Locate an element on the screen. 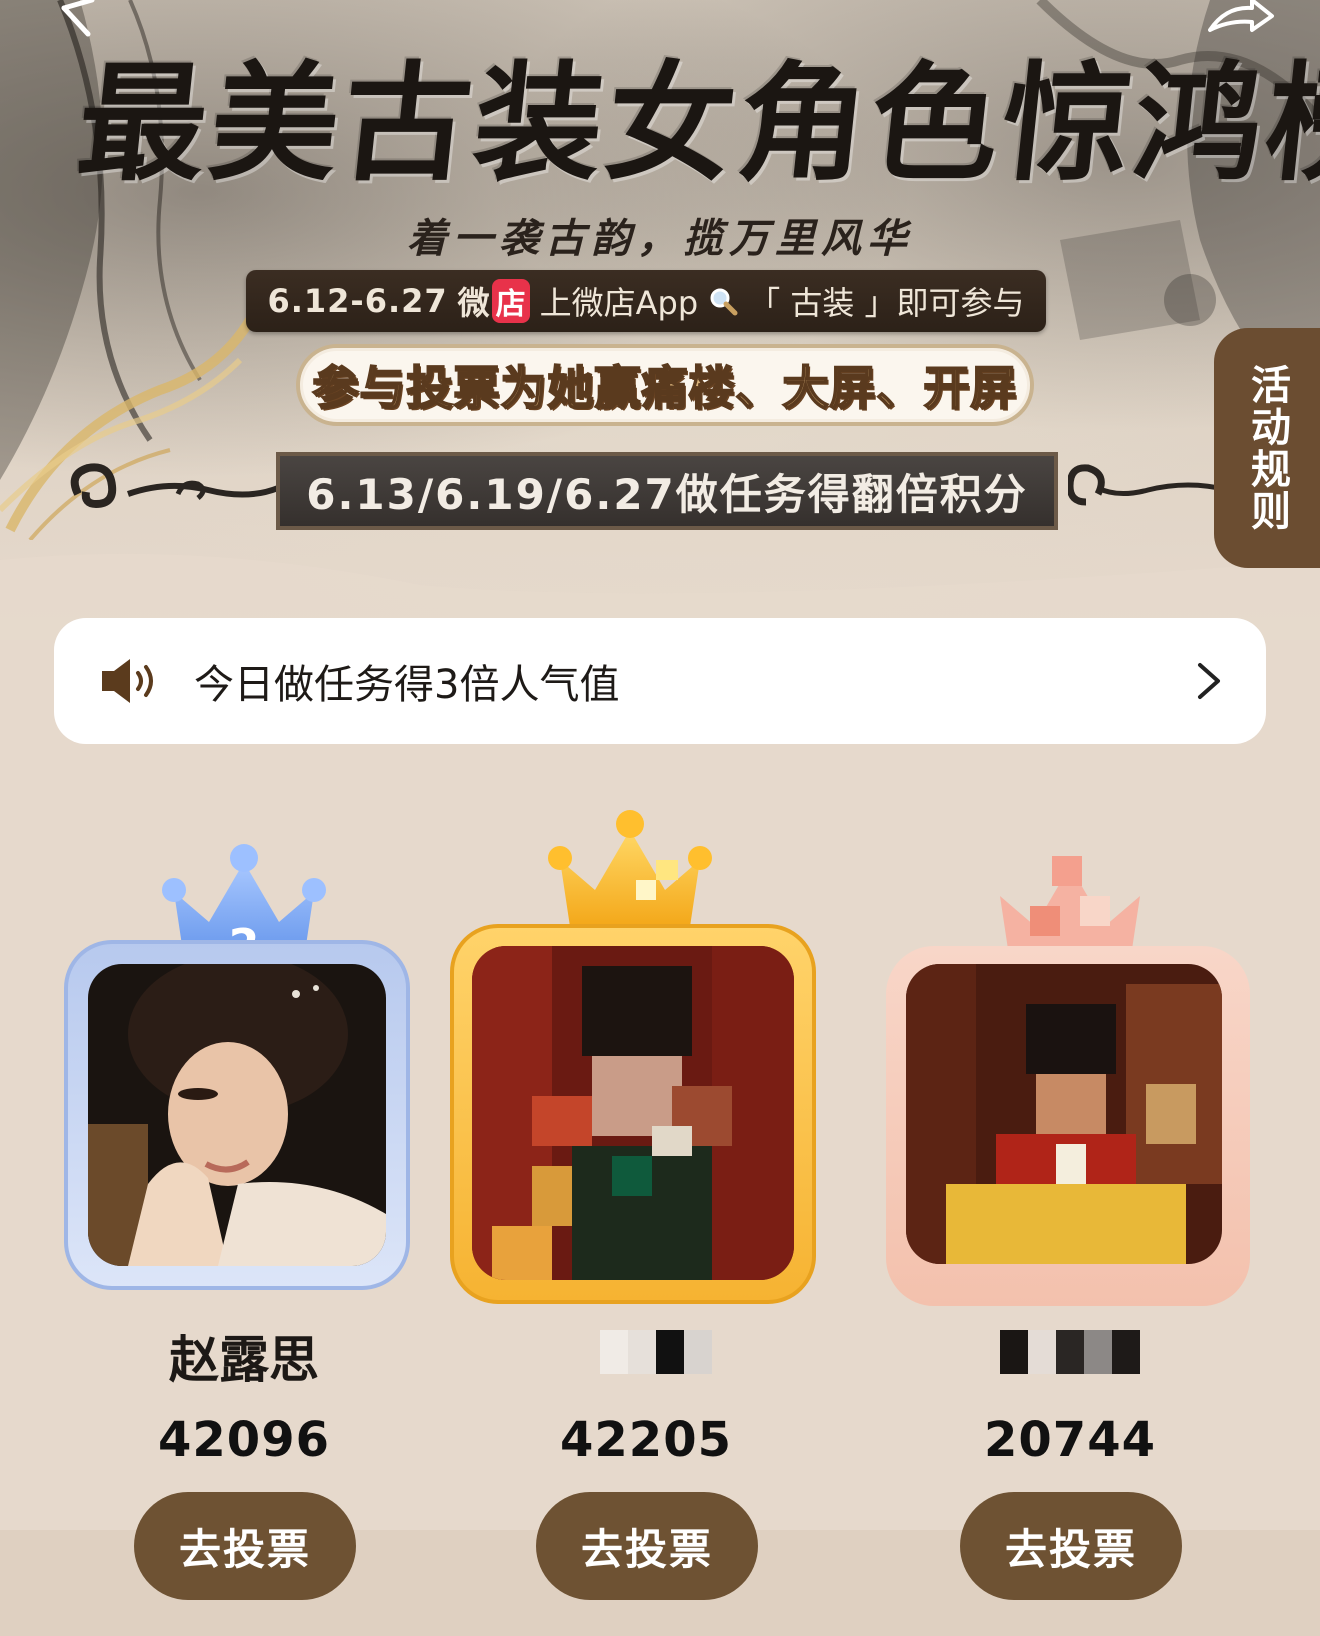 The width and height of the screenshot is (1320, 1636). page-subtitle: 着一袭古韵，揽万里风华 is located at coordinates (660, 238).